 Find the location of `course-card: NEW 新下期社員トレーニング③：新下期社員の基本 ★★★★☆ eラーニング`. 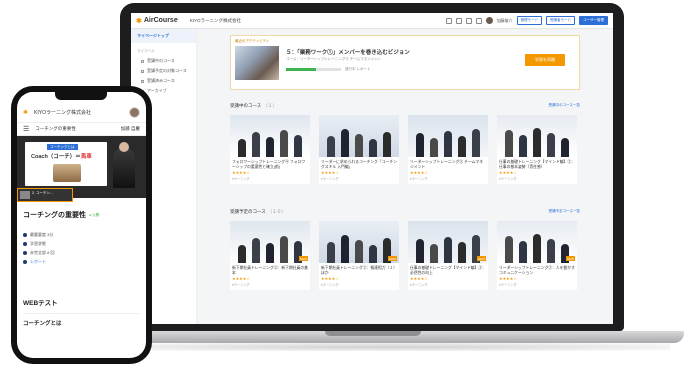

course-card: NEW 新下期社員トレーニング③：新下期社員の基本 ★★★★☆ eラーニング is located at coordinates (270, 255).